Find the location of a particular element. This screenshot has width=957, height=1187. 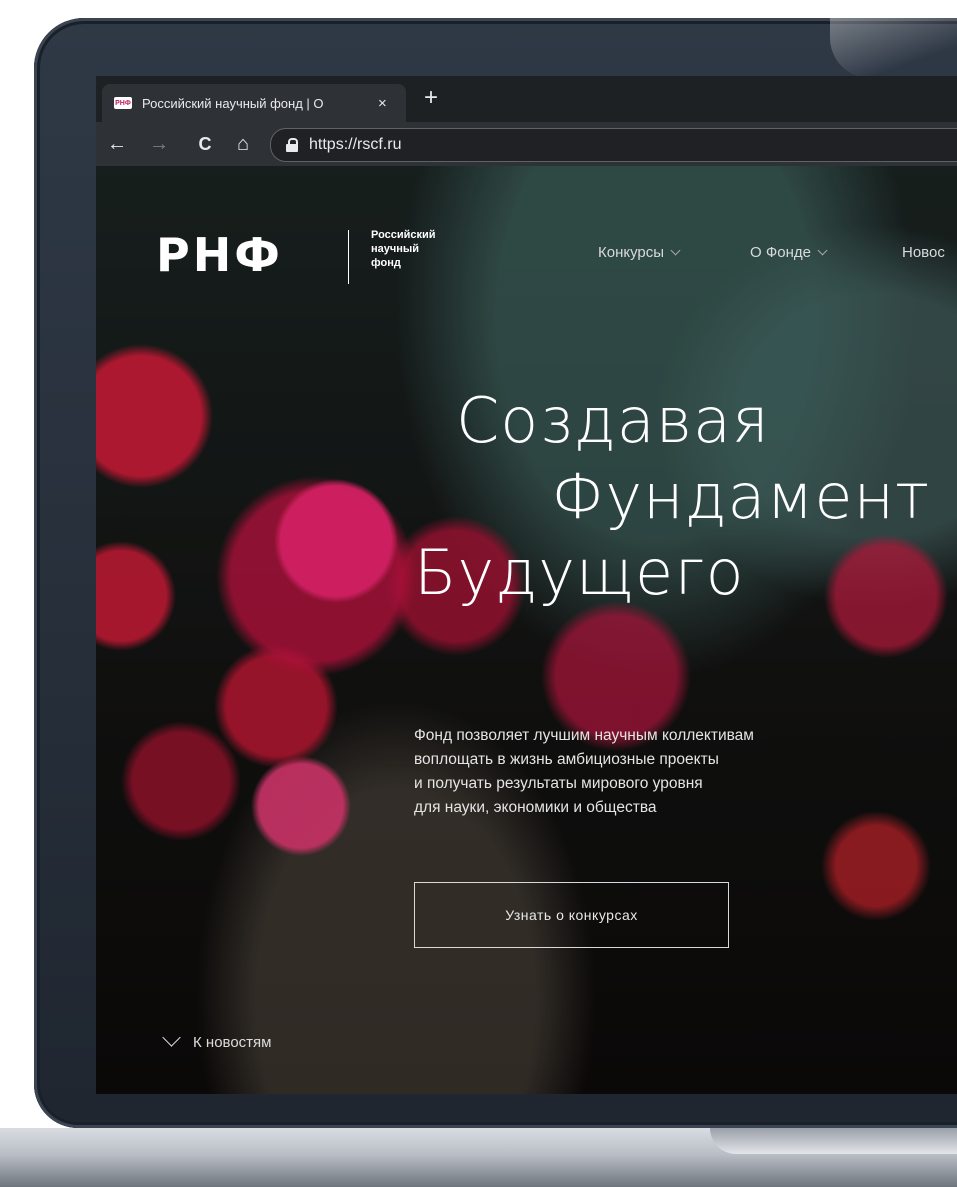

favicon-icon: РНФ is located at coordinates (123, 103).